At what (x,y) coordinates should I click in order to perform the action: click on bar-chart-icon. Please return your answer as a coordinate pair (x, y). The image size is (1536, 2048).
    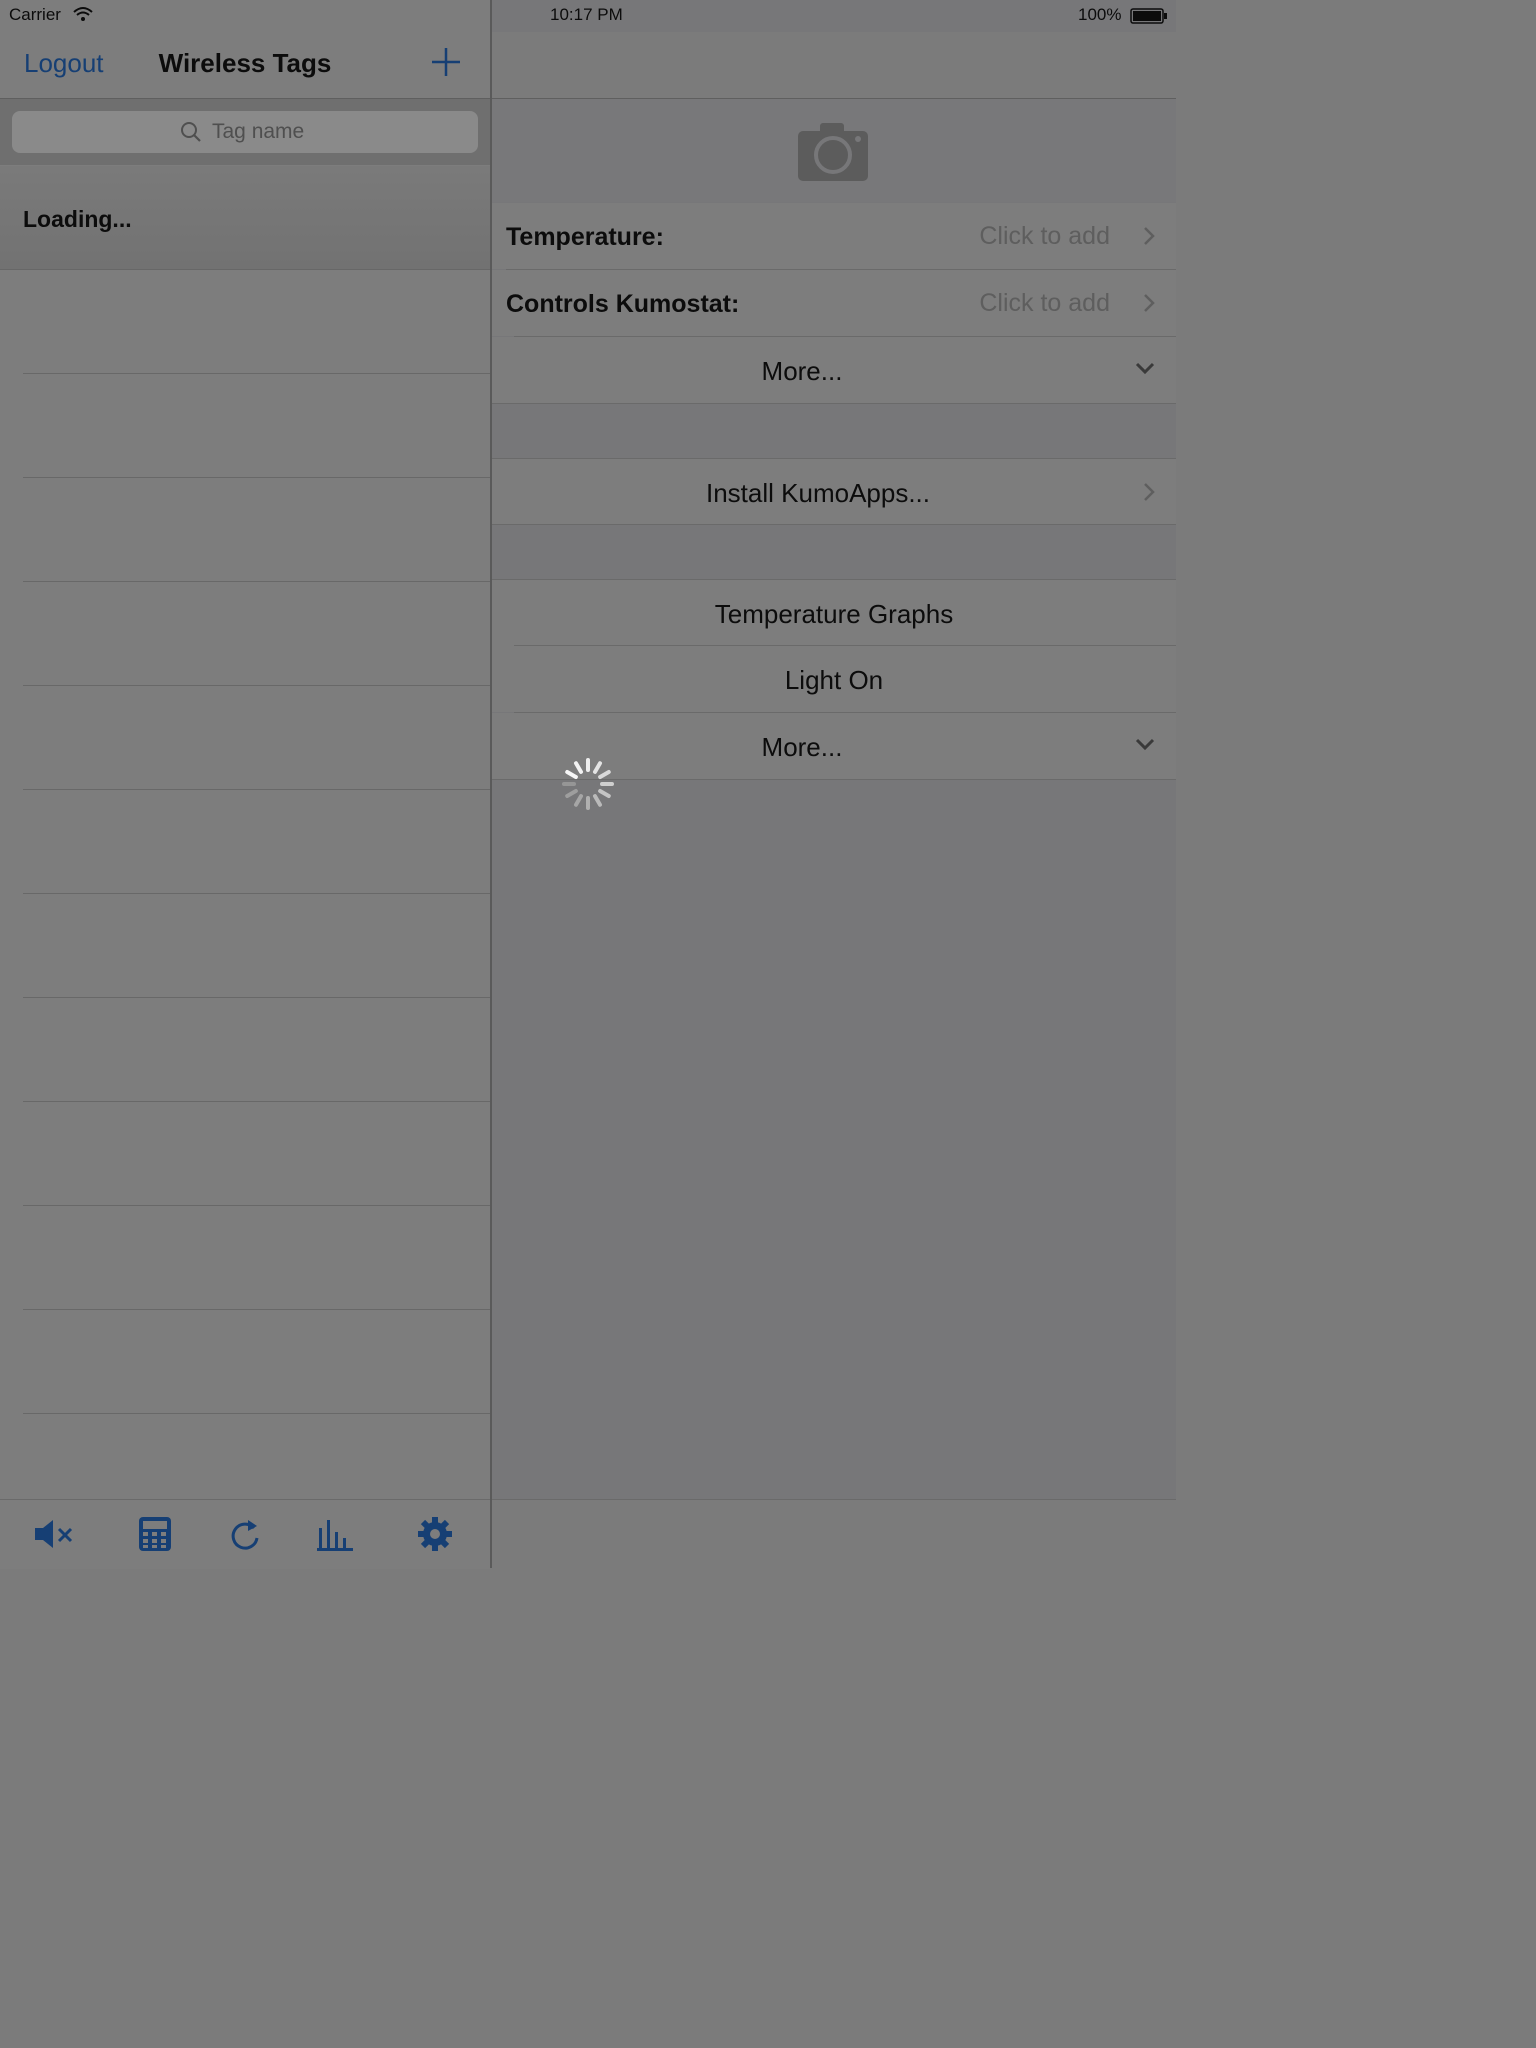
    Looking at the image, I should click on (335, 1534).